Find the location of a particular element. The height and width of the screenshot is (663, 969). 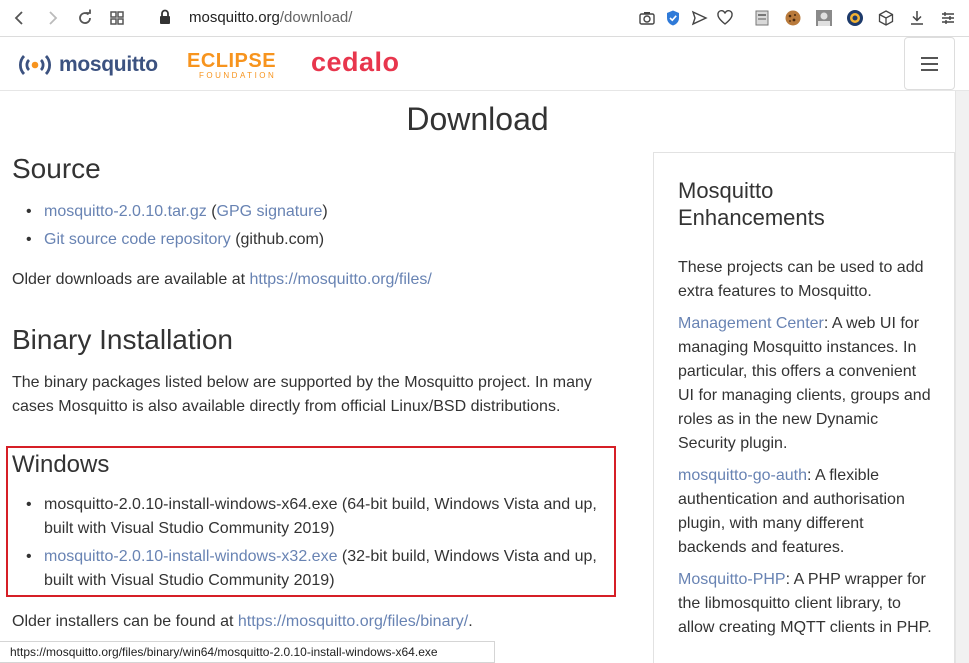

windows-heading: Windows is located at coordinates (61, 464).